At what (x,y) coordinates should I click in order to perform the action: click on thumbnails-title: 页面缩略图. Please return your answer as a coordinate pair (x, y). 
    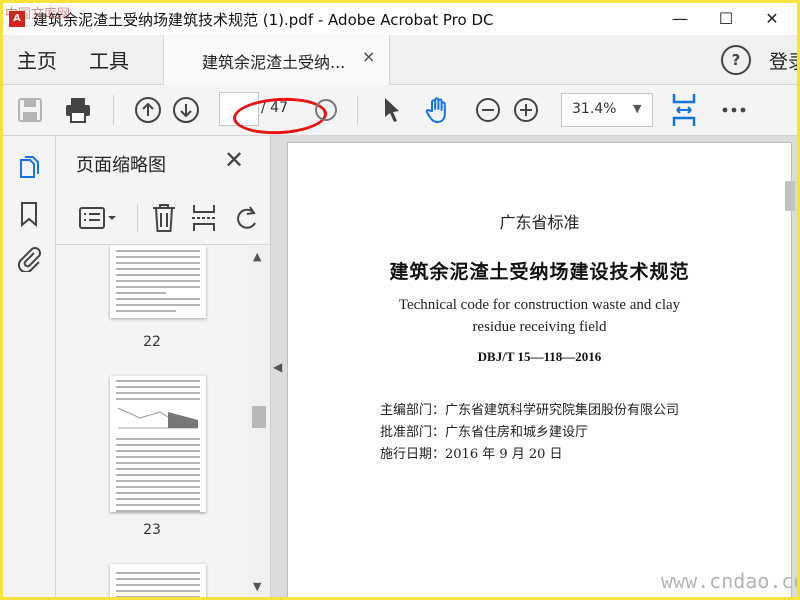
    Looking at the image, I should click on (121, 165).